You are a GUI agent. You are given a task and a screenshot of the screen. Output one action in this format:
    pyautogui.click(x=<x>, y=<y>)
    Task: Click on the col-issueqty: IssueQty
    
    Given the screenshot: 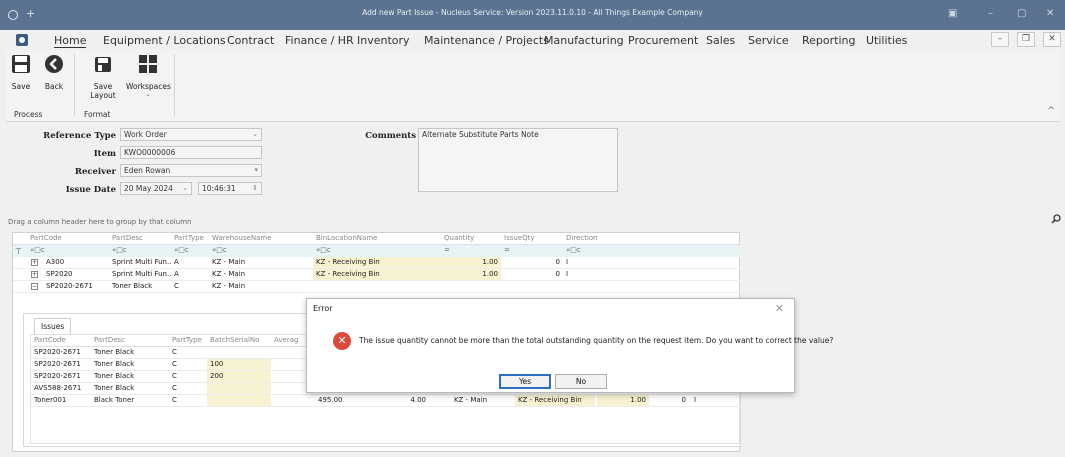 What is the action you would take?
    pyautogui.click(x=532, y=238)
    